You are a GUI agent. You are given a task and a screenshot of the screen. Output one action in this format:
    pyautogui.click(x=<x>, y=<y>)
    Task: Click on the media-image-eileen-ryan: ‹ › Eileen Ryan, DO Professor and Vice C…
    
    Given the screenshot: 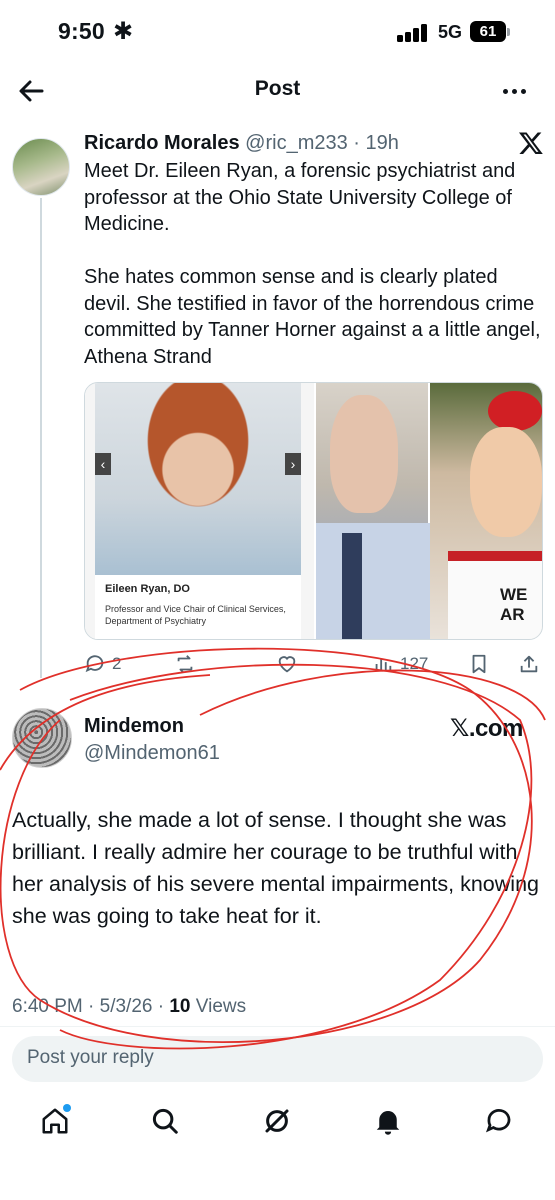 What is the action you would take?
    pyautogui.click(x=200, y=511)
    